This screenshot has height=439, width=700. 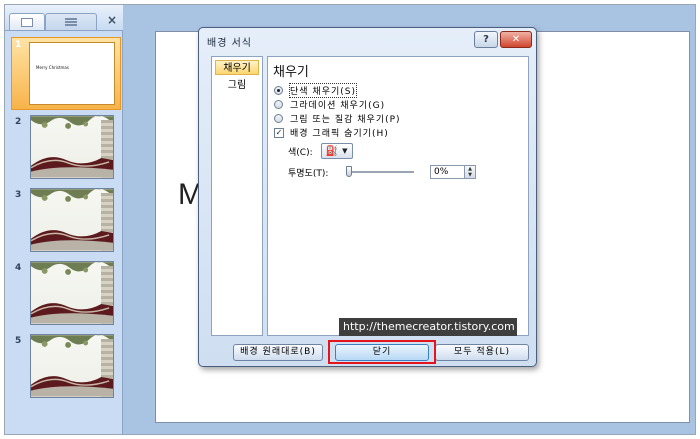 I want to click on slide-thumbnail-5: 5, so click(x=64, y=368).